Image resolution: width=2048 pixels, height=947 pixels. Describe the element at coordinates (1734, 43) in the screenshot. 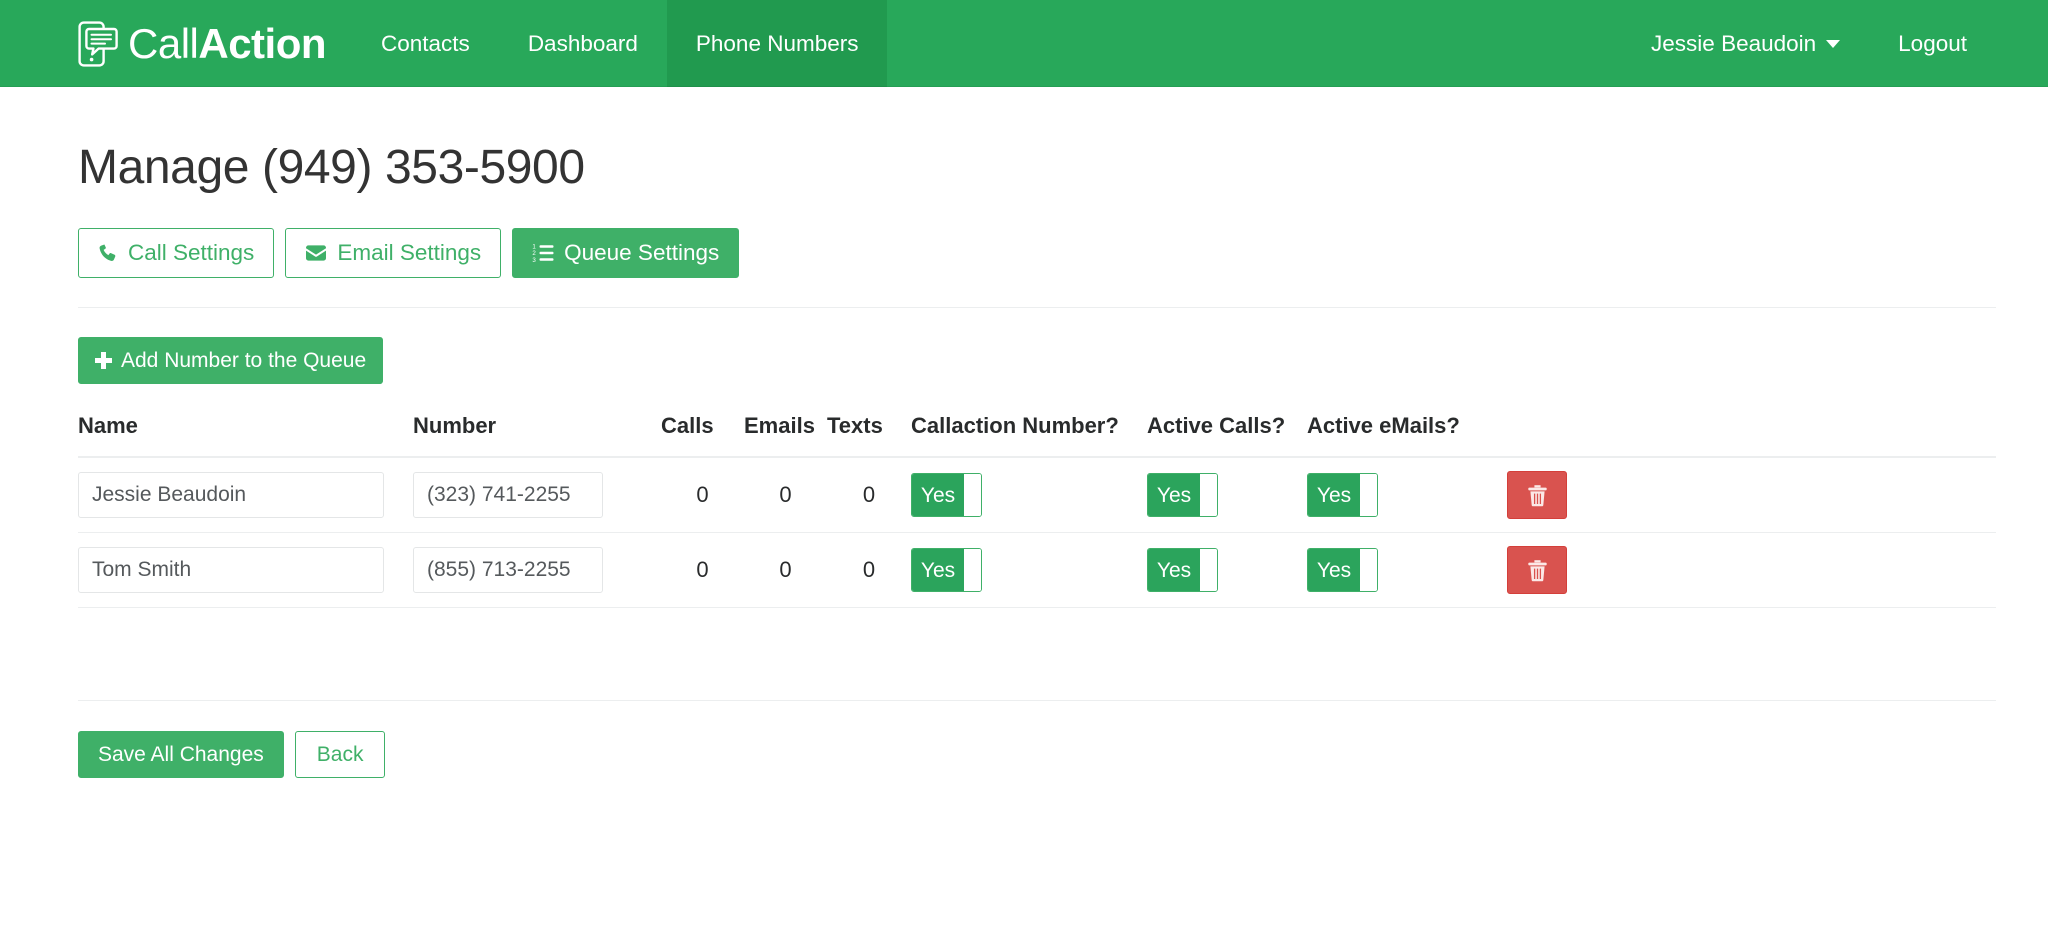

I see `user-menu-label: Jessie Beaudoin` at that location.